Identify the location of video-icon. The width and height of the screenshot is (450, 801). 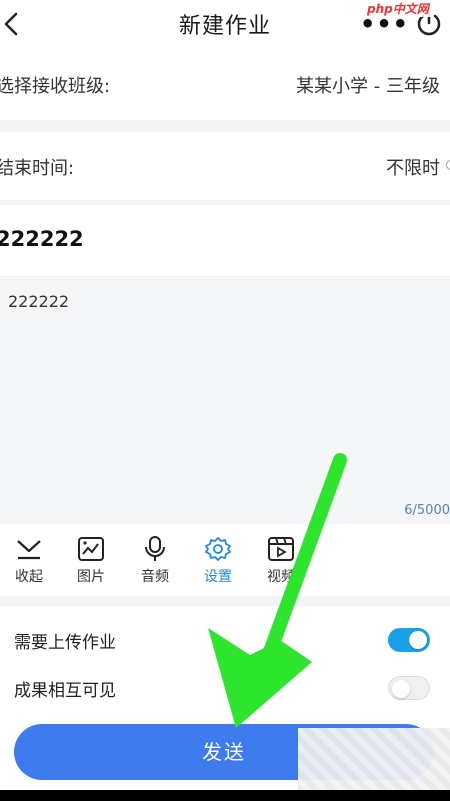
(281, 549).